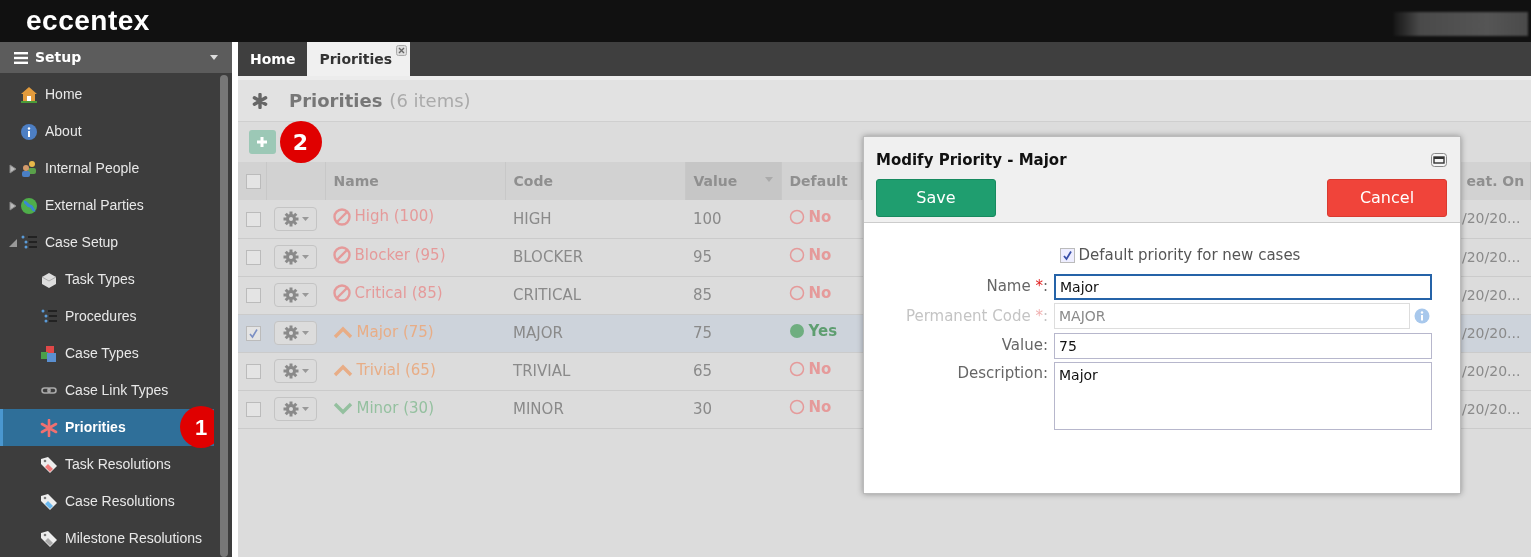 This screenshot has height=557, width=1531. What do you see at coordinates (595, 409) in the screenshot?
I see `table-cell: MINOR` at bounding box center [595, 409].